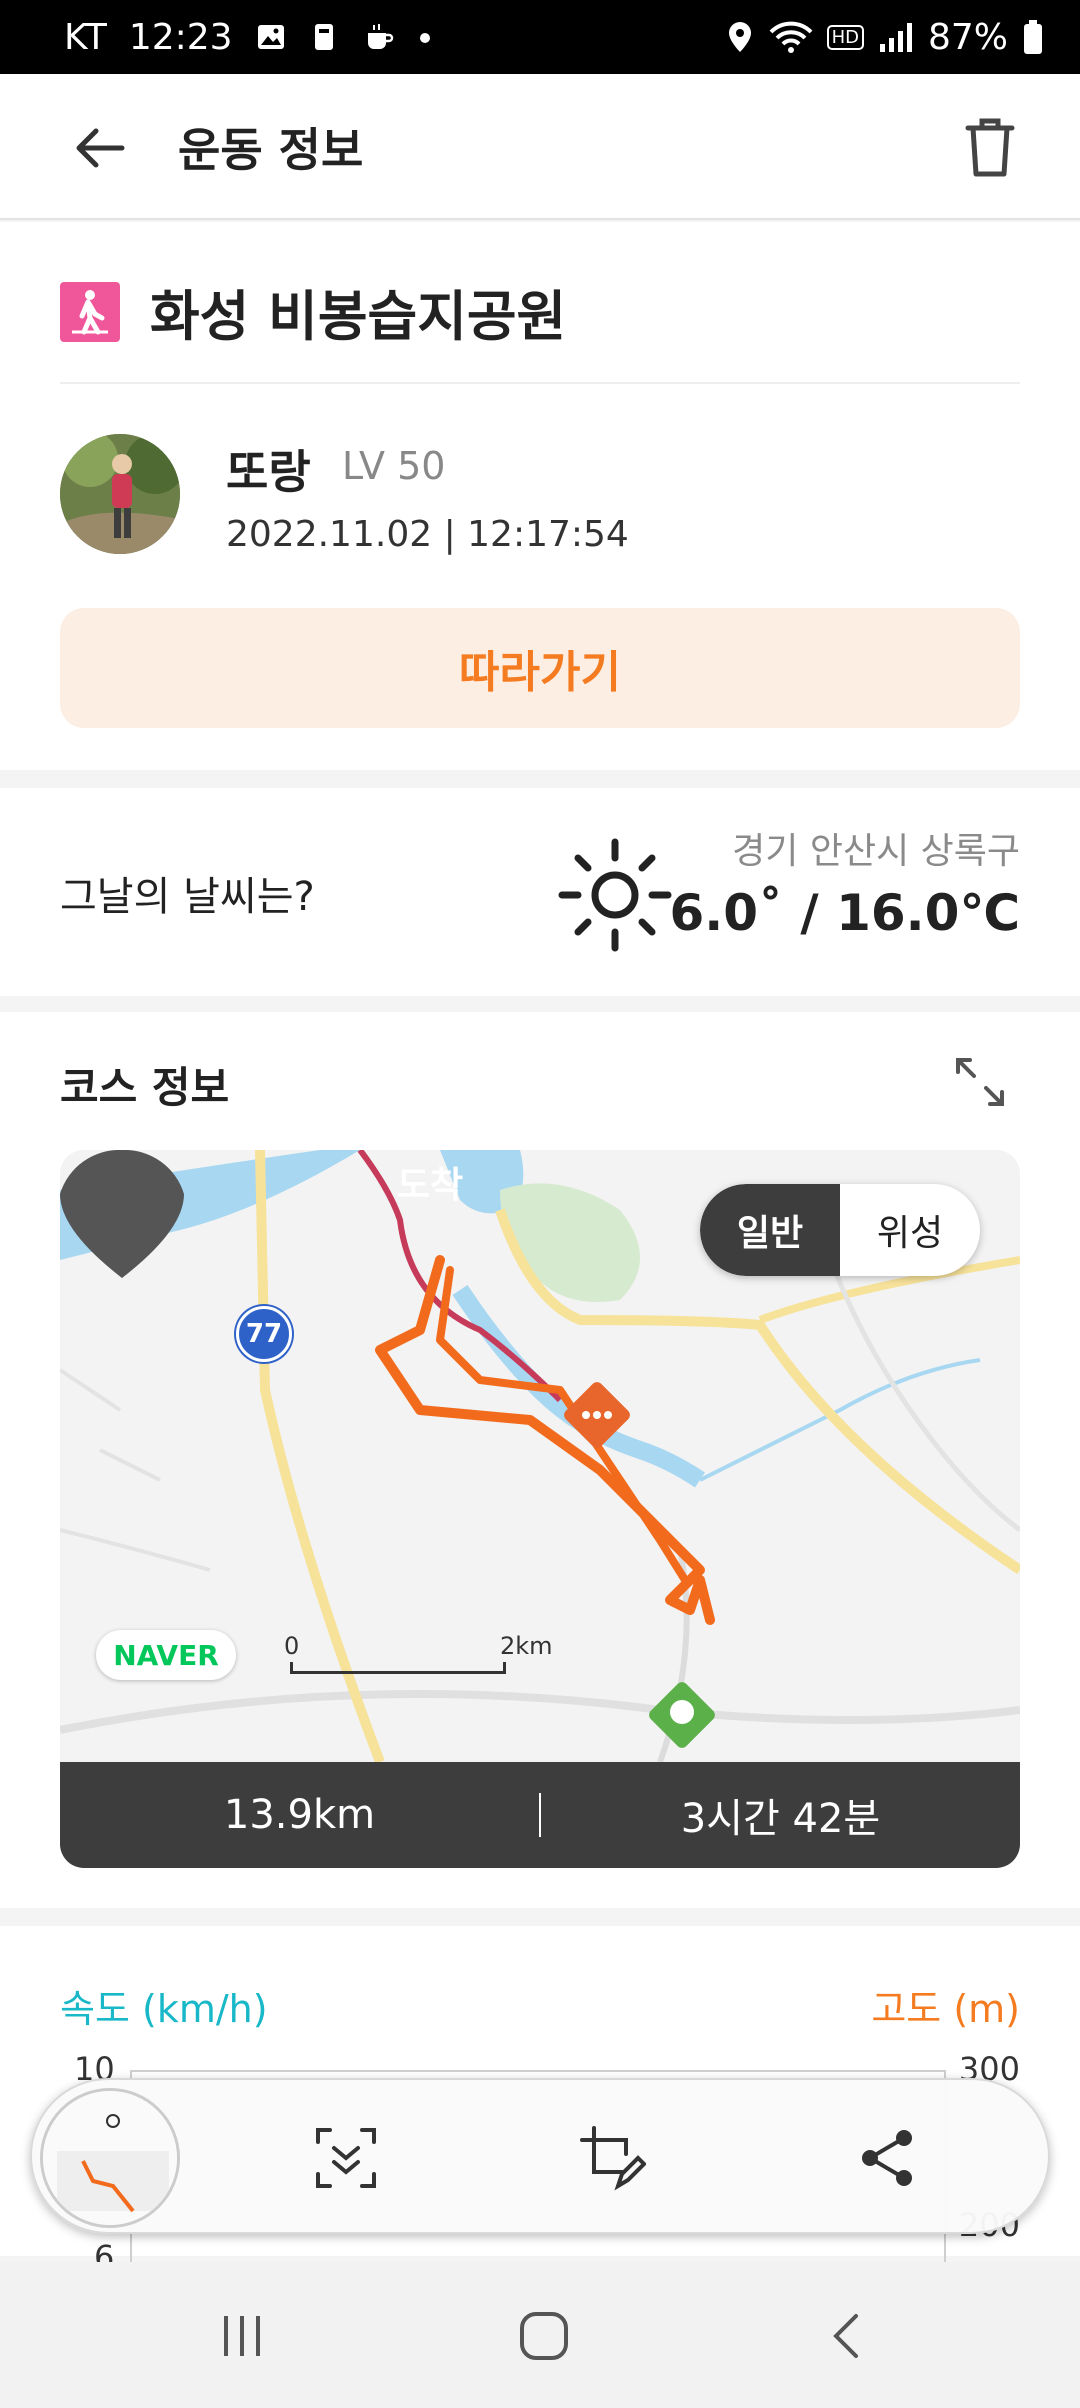  I want to click on status-bar: KT 12:23 HD 87%, so click(540, 37).